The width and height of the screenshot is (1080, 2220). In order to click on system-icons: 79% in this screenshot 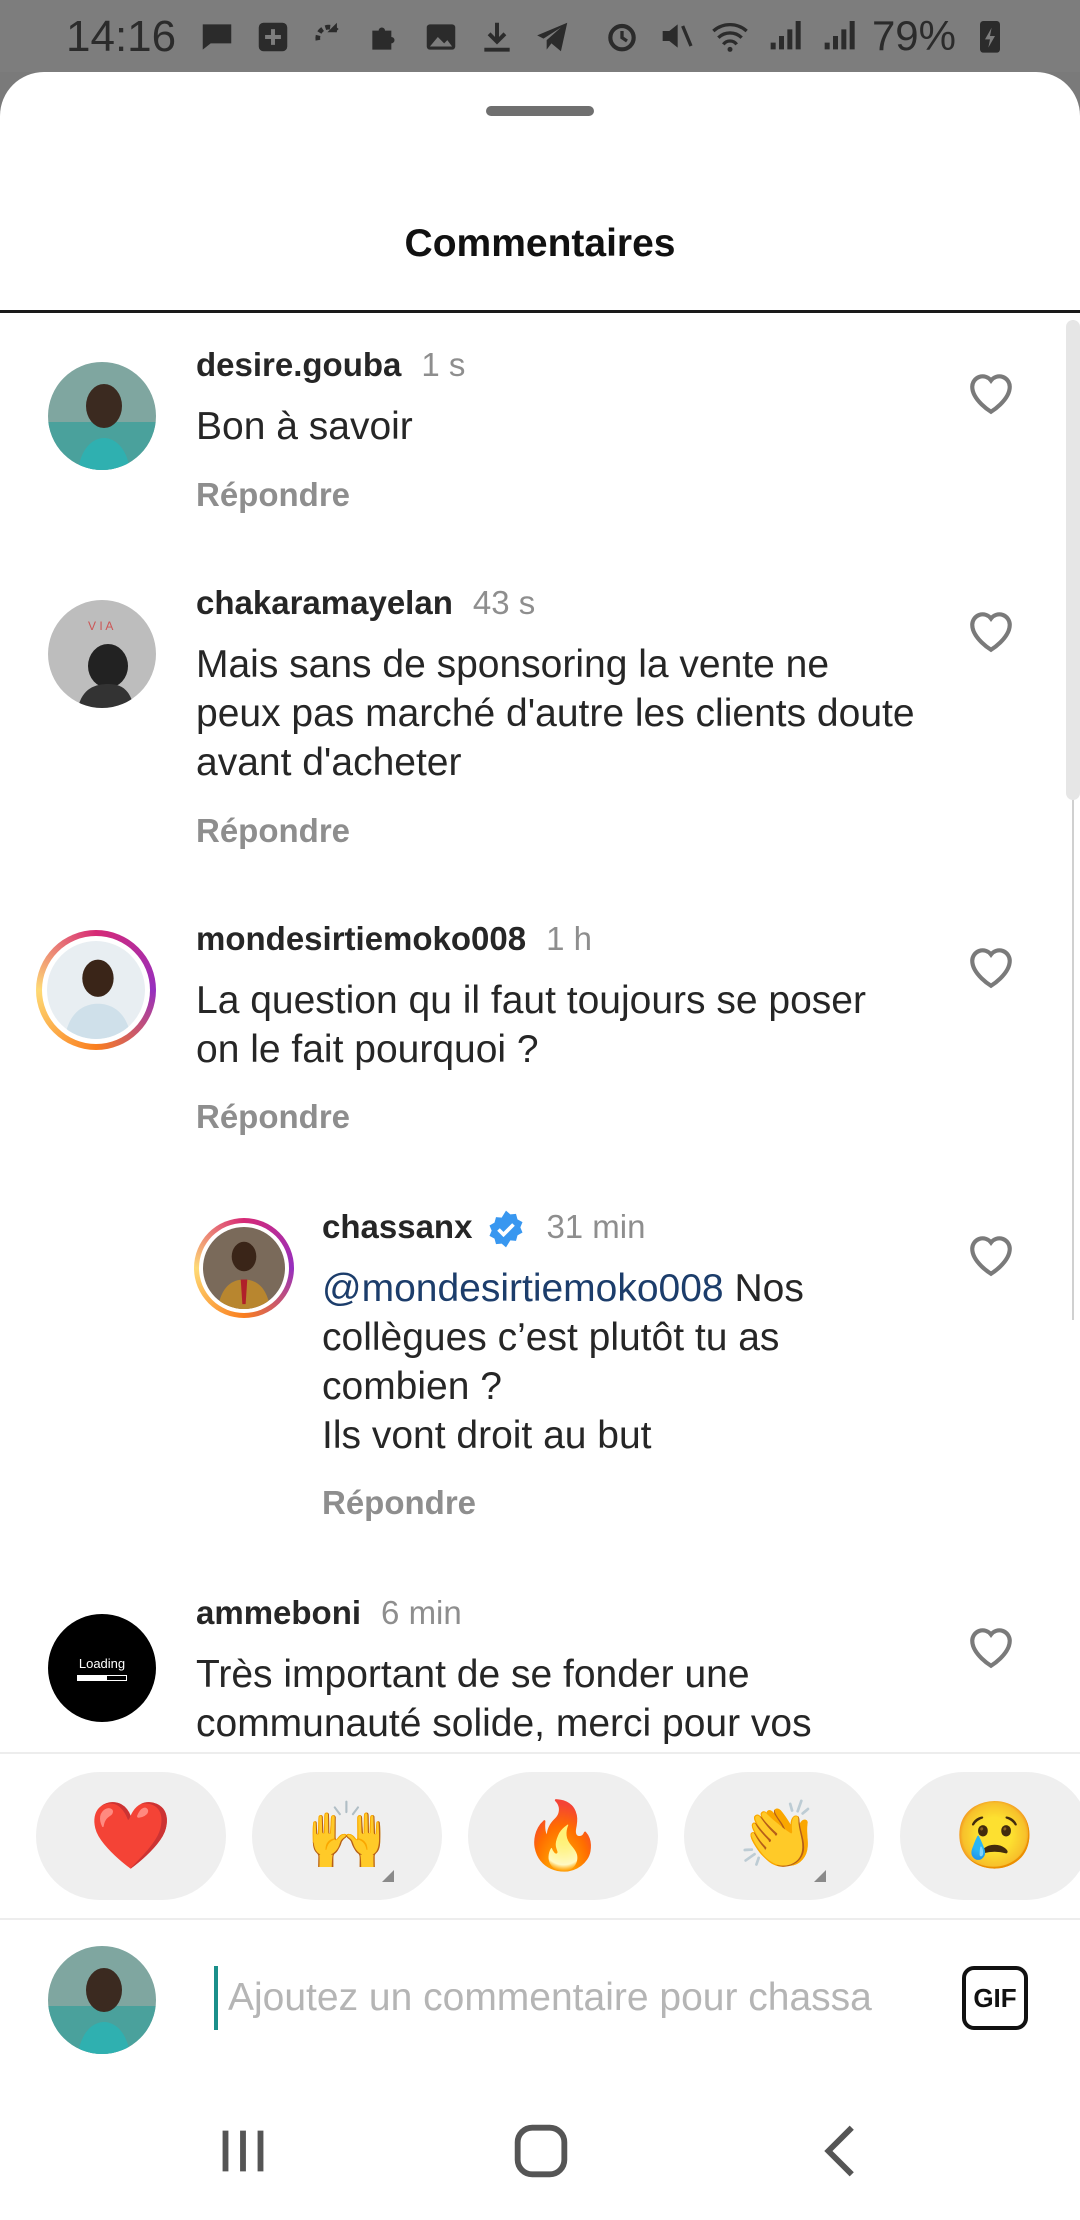, I will do `click(806, 36)`.